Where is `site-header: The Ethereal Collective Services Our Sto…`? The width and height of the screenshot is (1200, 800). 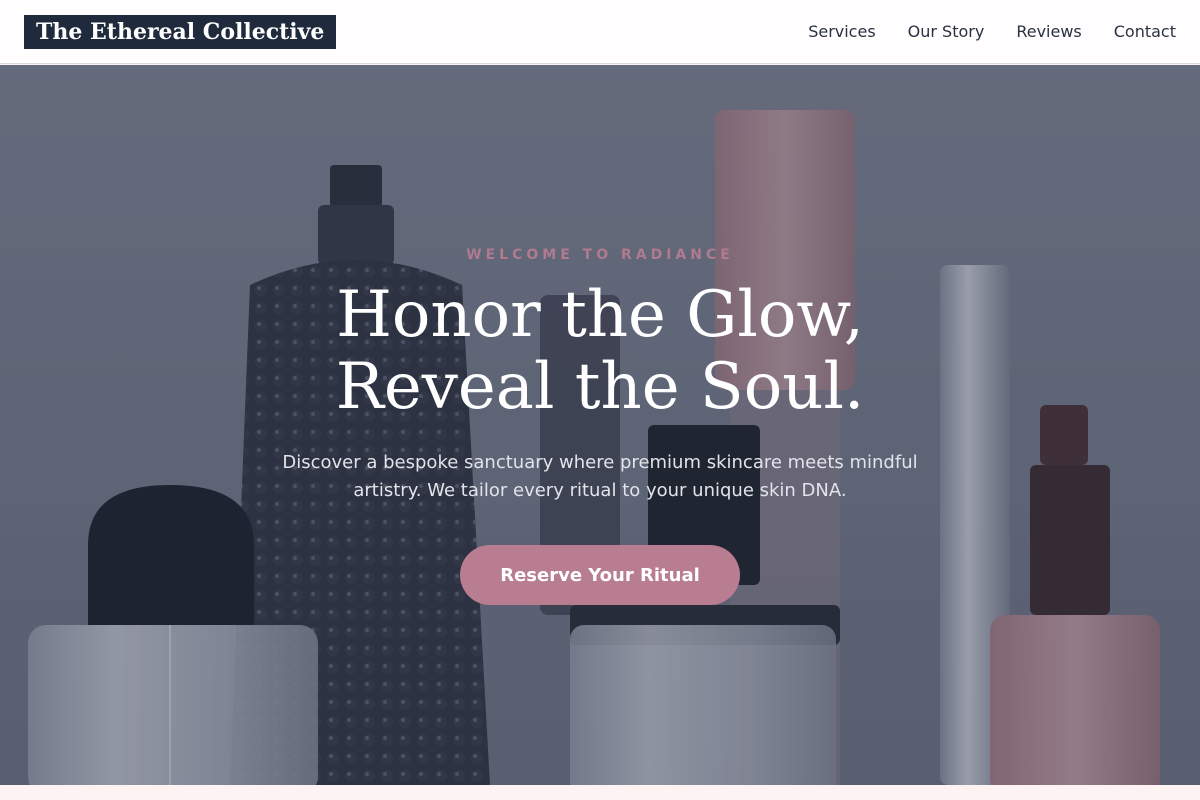
site-header: The Ethereal Collective Services Our Sto… is located at coordinates (600, 32).